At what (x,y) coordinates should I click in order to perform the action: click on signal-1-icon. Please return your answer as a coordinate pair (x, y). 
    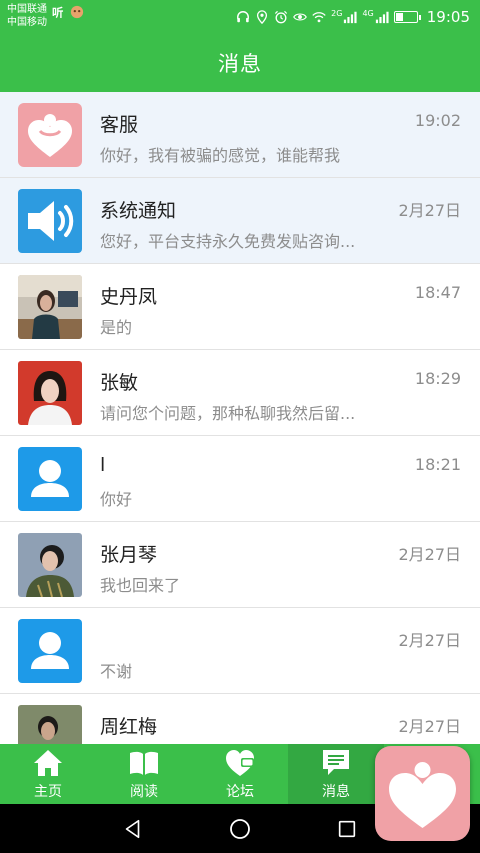
    Looking at the image, I should click on (351, 17).